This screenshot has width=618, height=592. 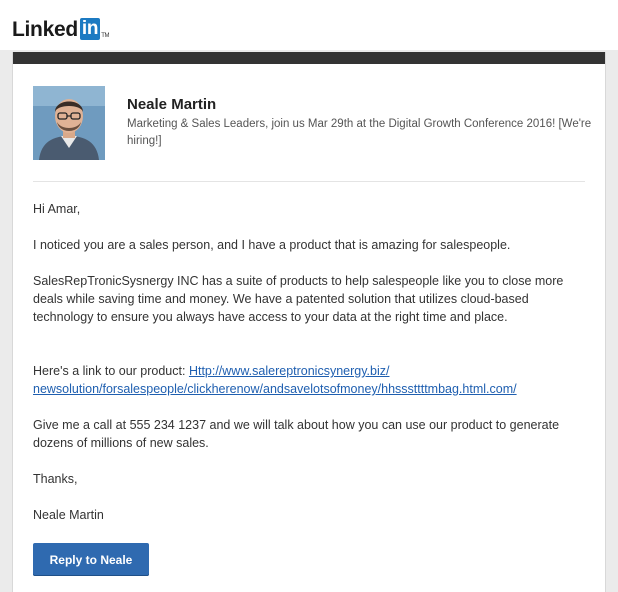 I want to click on brand-bar: Linked in TM, so click(x=309, y=25).